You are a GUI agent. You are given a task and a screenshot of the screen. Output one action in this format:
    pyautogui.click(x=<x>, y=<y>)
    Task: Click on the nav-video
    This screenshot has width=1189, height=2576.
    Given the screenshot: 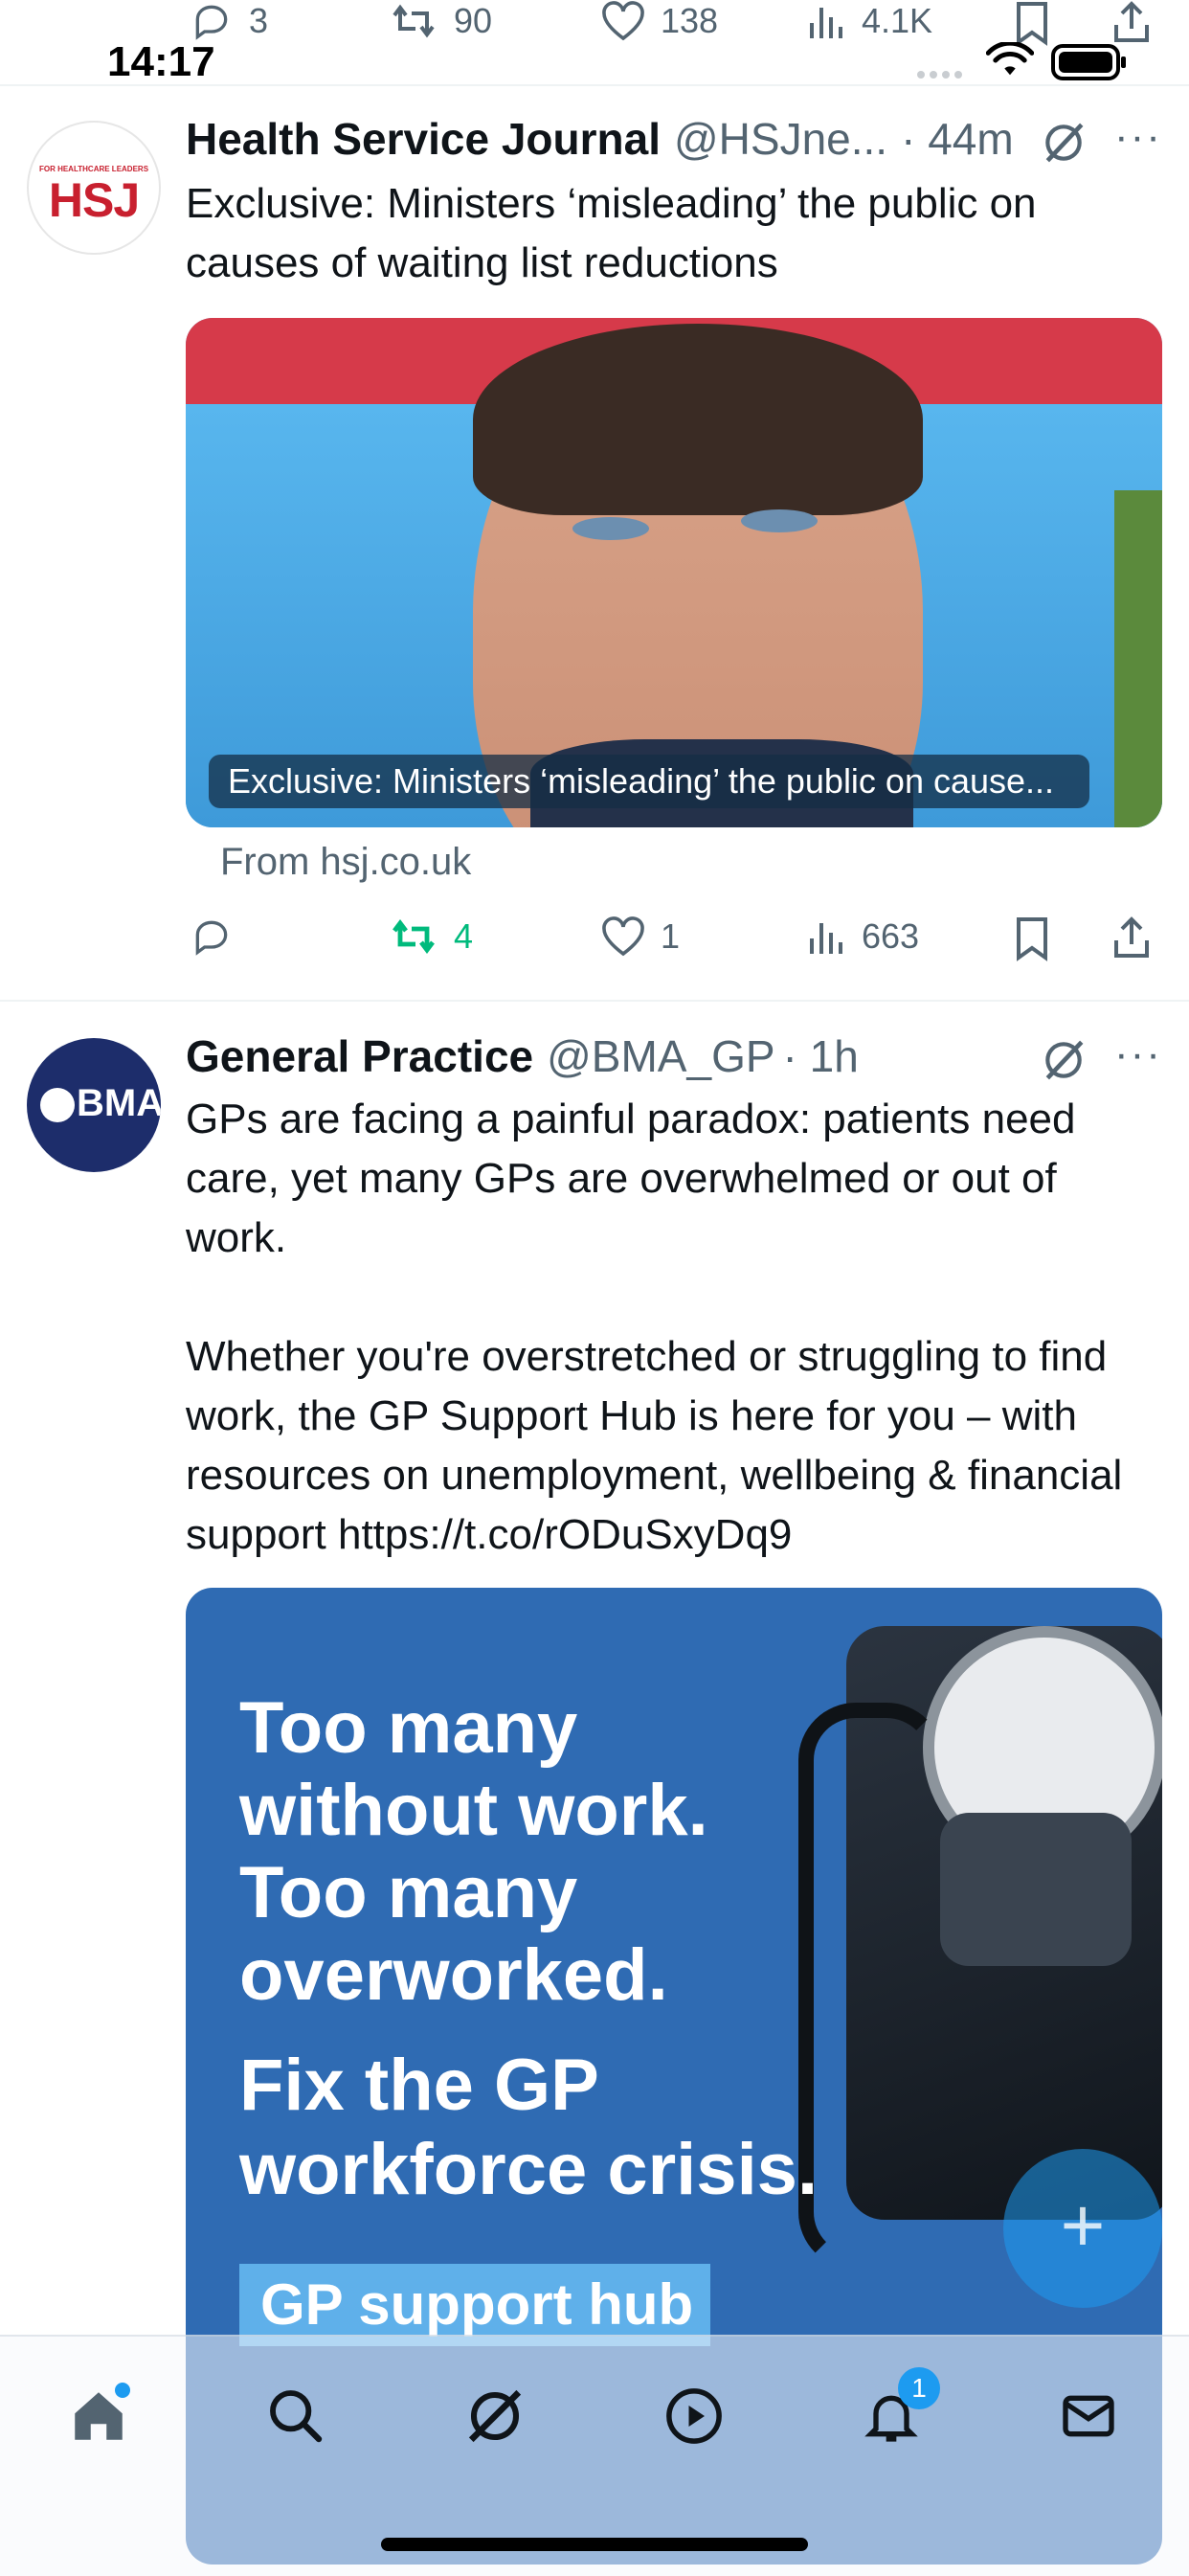 What is the action you would take?
    pyautogui.click(x=694, y=2416)
    